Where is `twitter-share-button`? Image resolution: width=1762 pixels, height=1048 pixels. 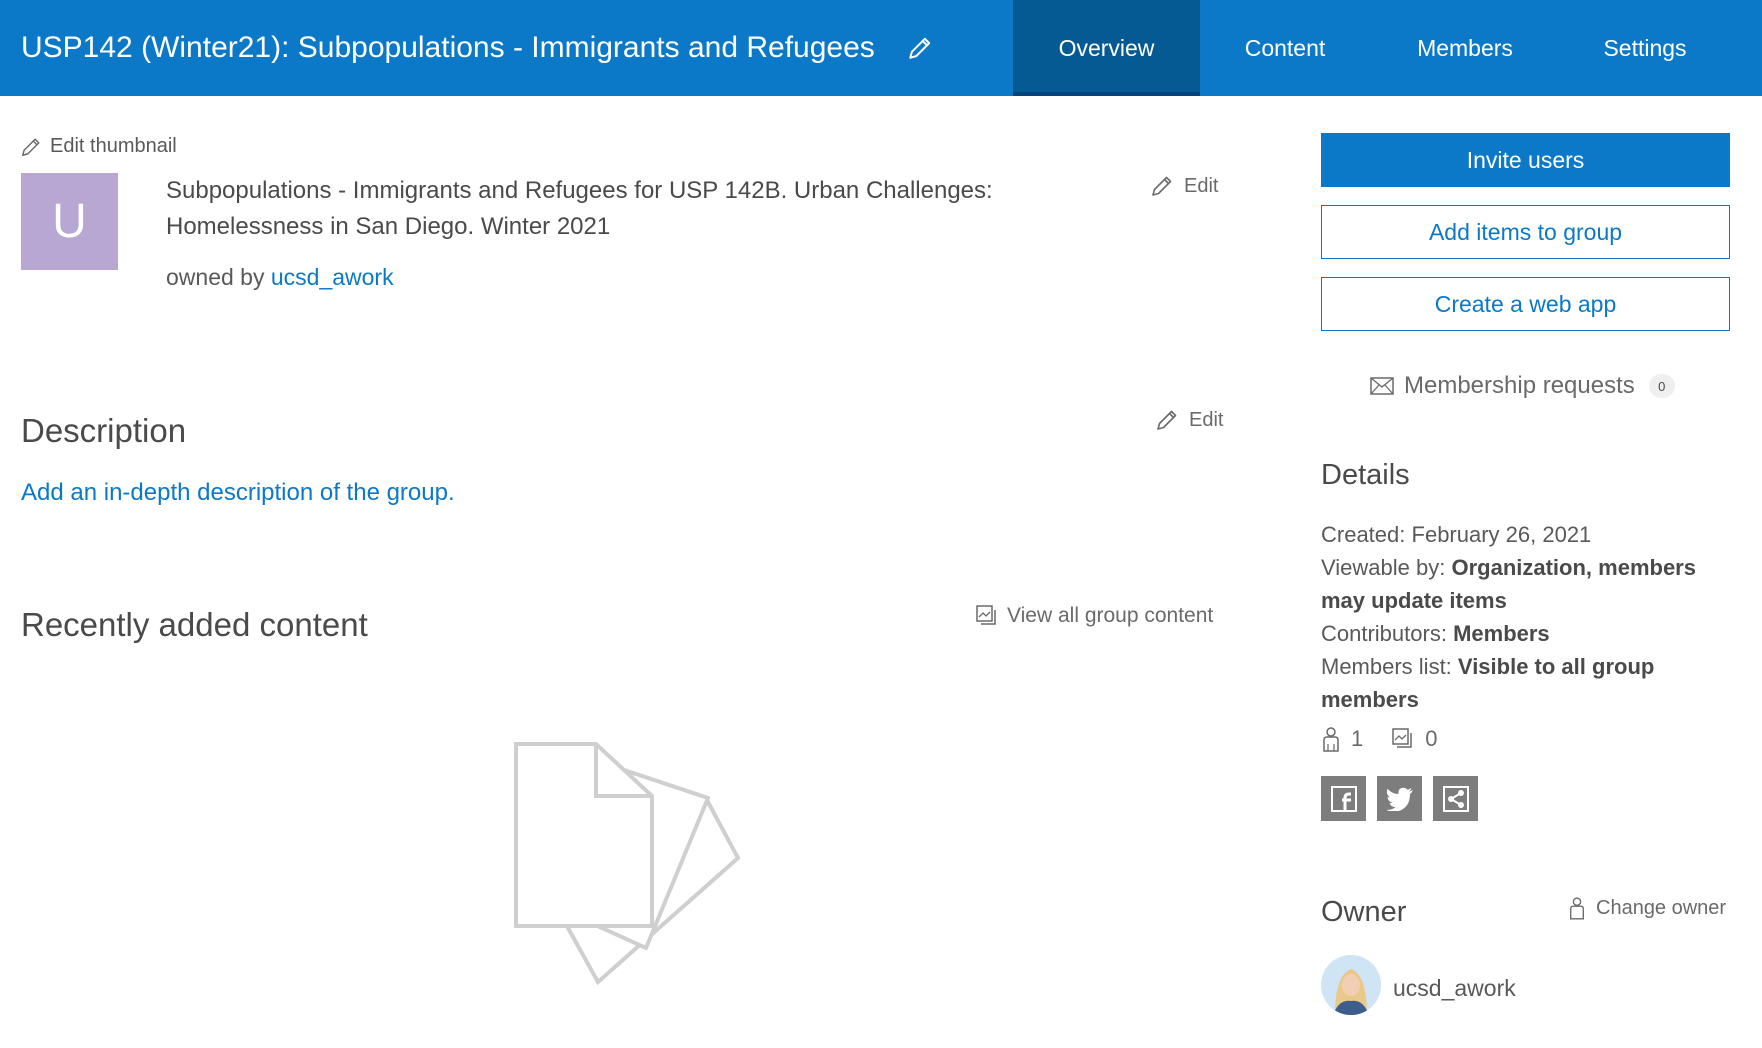
twitter-share-button is located at coordinates (1399, 798).